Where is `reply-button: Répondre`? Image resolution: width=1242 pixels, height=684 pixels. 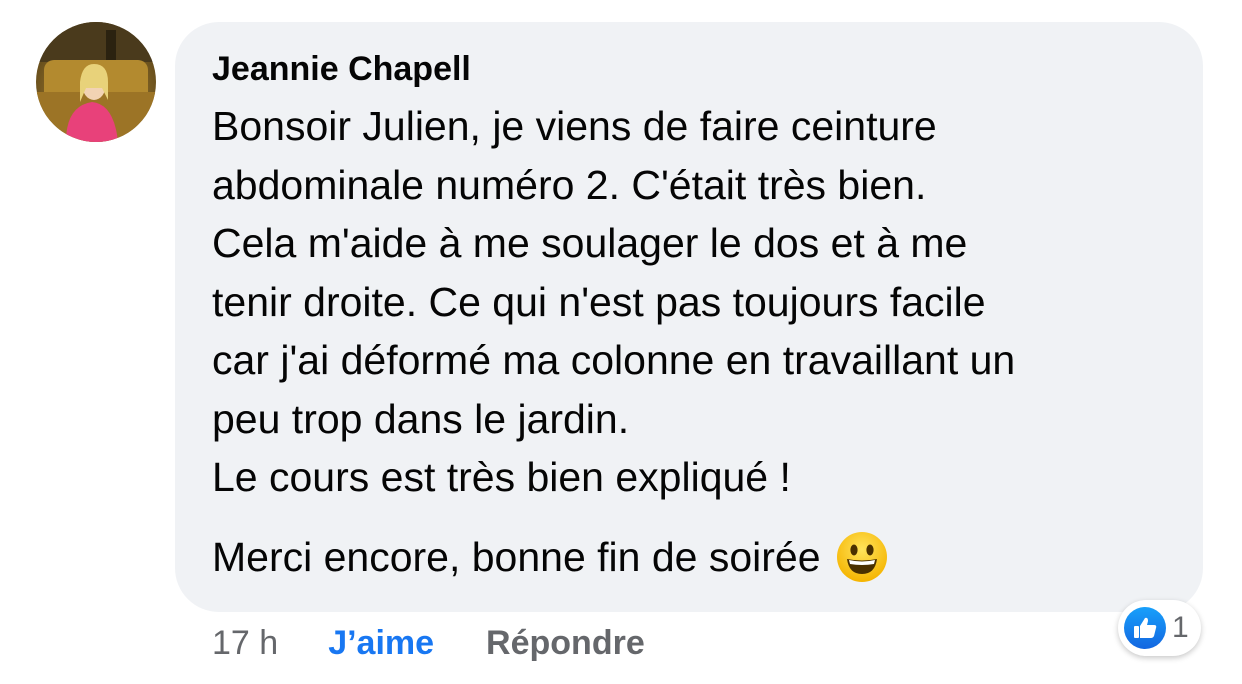
reply-button: Répondre is located at coordinates (565, 643).